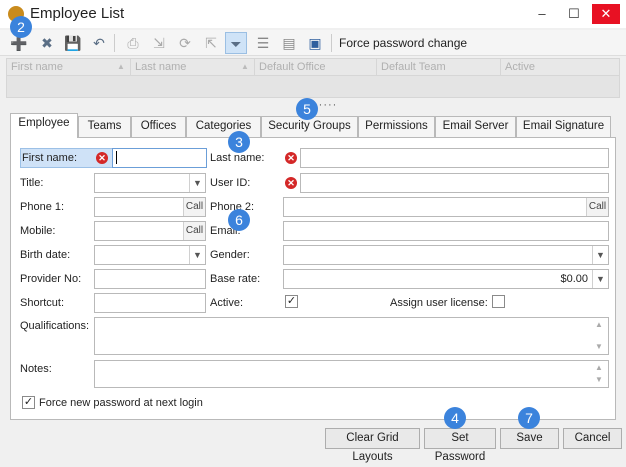  Describe the element at coordinates (121, 403) in the screenshot. I see `force-new-password-label: Force new password at next login` at that location.